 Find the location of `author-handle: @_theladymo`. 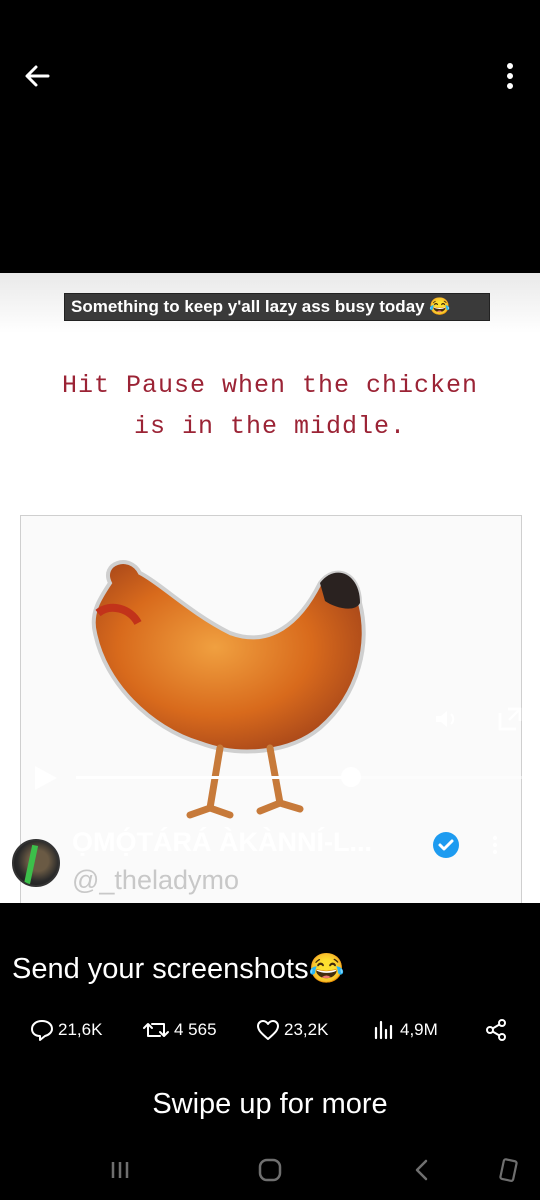

author-handle: @_theladymo is located at coordinates (155, 880).